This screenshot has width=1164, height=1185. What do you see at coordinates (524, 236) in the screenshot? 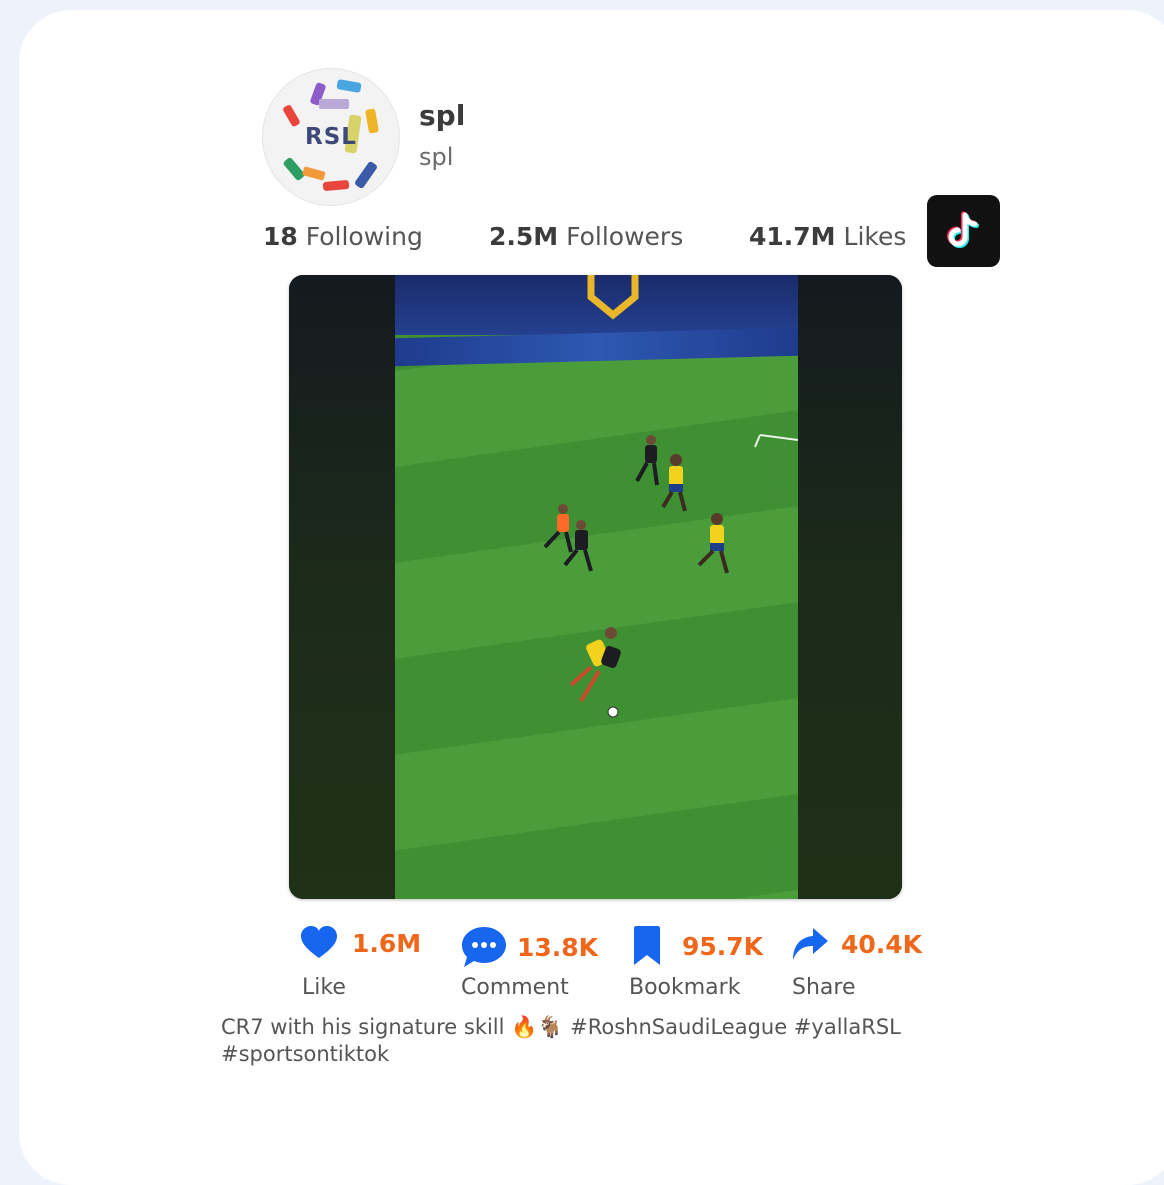
I see `followers-count: 2.5M` at bounding box center [524, 236].